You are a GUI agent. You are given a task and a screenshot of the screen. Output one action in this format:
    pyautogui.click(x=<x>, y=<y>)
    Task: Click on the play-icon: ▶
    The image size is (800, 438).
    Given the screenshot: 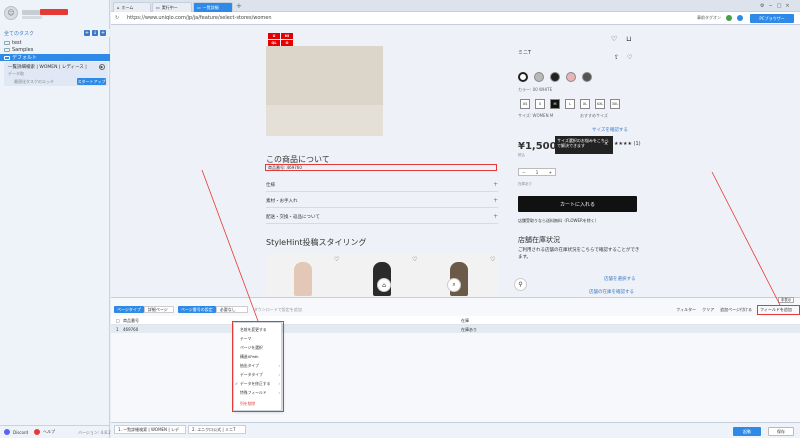 What is the action you would take?
    pyautogui.click(x=102, y=67)
    